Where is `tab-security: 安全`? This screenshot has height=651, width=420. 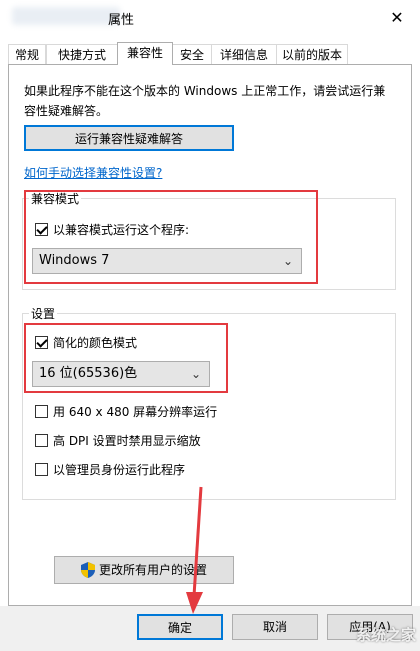
tab-security: 安全 is located at coordinates (192, 54).